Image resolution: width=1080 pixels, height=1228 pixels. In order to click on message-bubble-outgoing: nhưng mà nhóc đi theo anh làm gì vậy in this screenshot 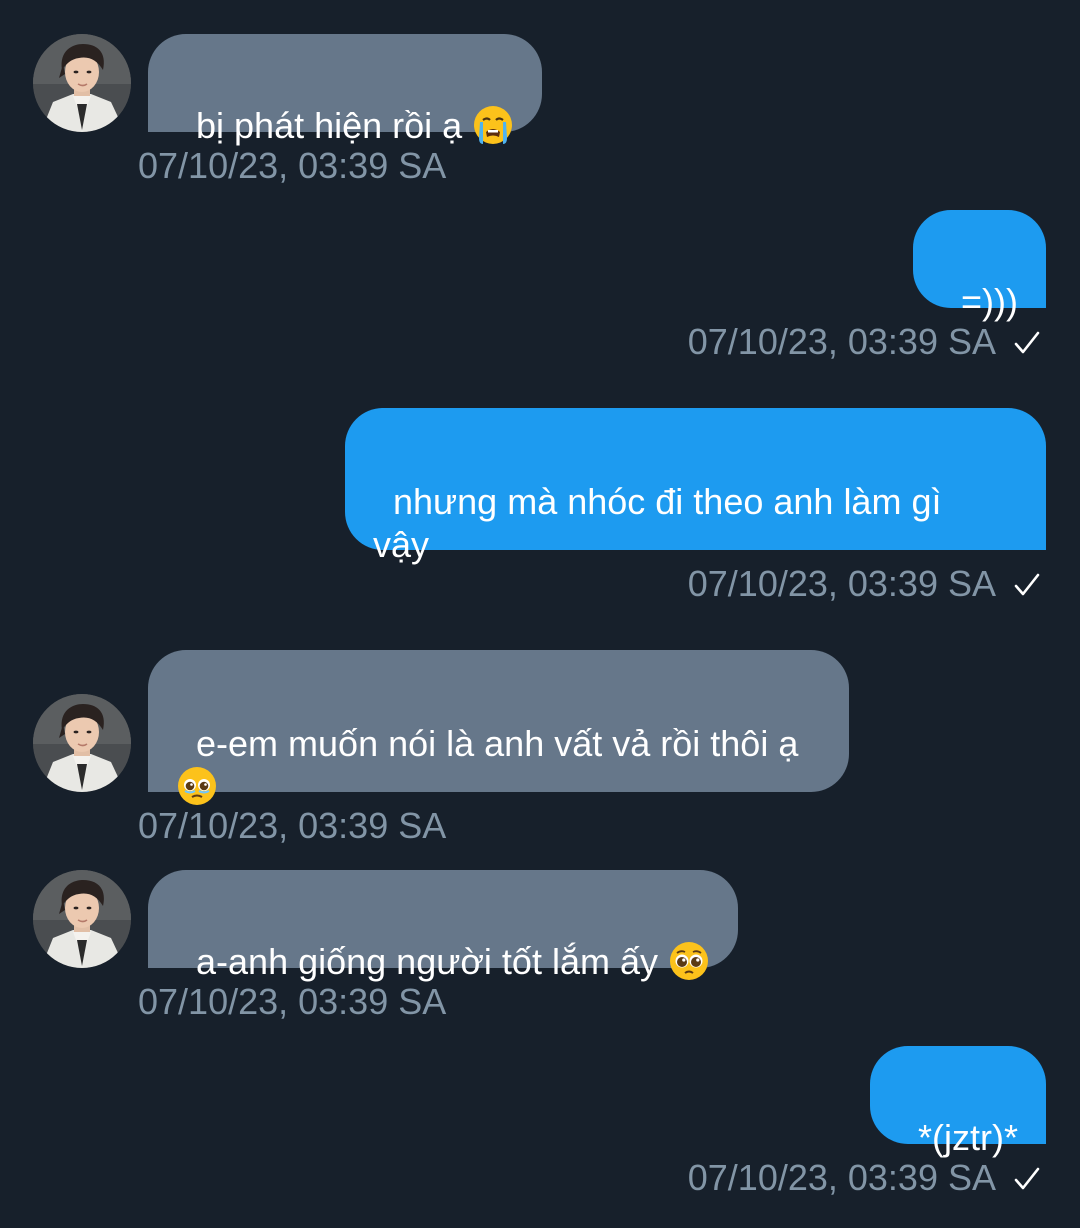, I will do `click(695, 486)`.